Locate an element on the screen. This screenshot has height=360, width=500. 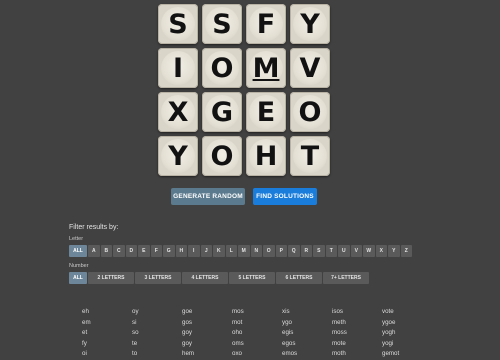
letter-tile: T is located at coordinates (310, 156).